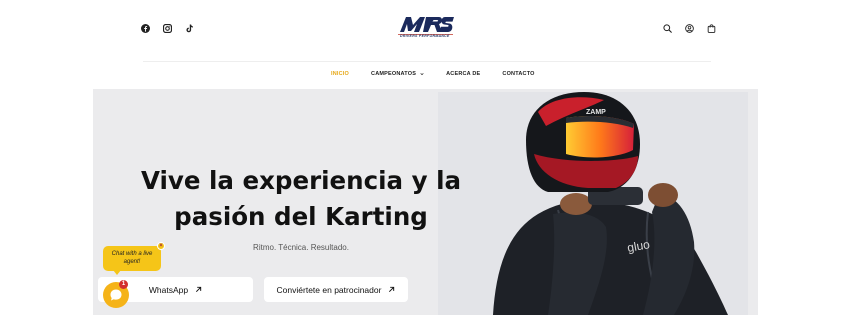 The height and width of the screenshot is (315, 851). What do you see at coordinates (301, 180) in the screenshot?
I see `hero-headline-line1: Vive la experiencia y la` at bounding box center [301, 180].